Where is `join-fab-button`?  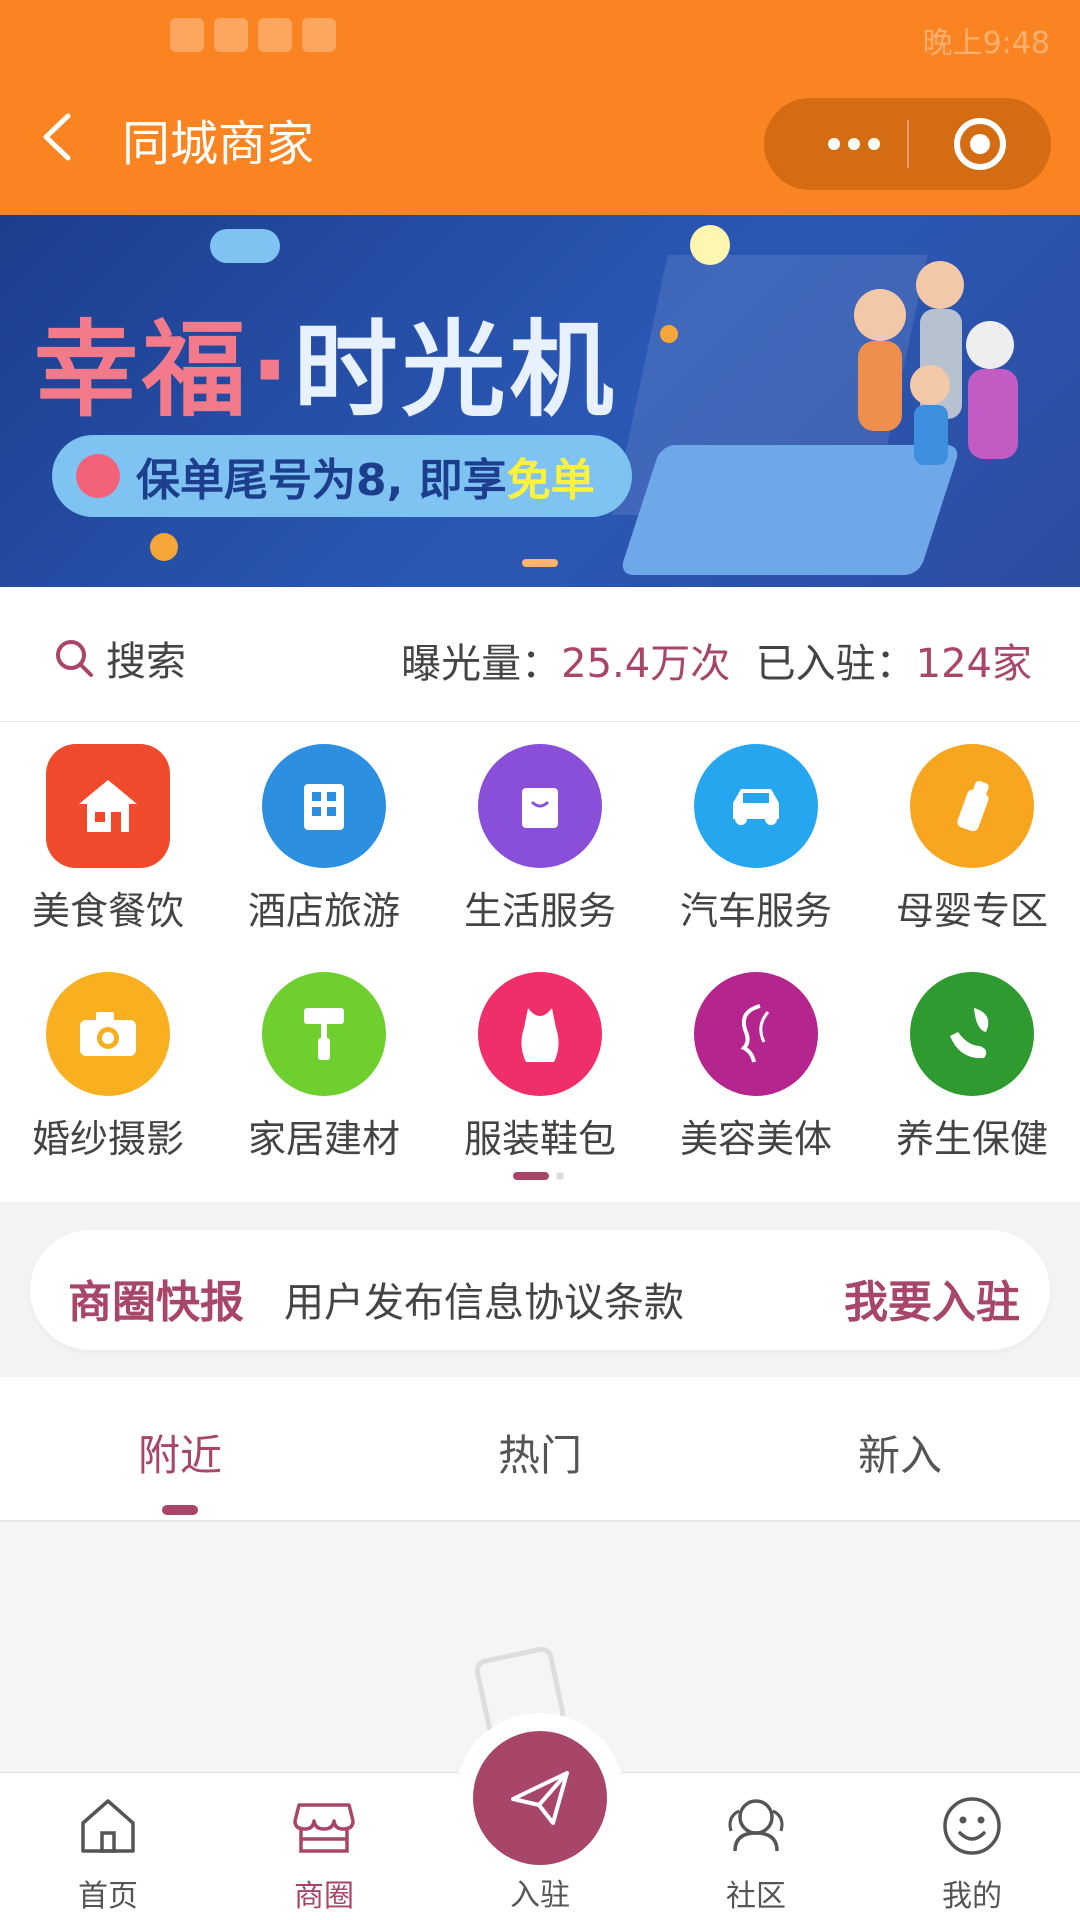 join-fab-button is located at coordinates (540, 1798).